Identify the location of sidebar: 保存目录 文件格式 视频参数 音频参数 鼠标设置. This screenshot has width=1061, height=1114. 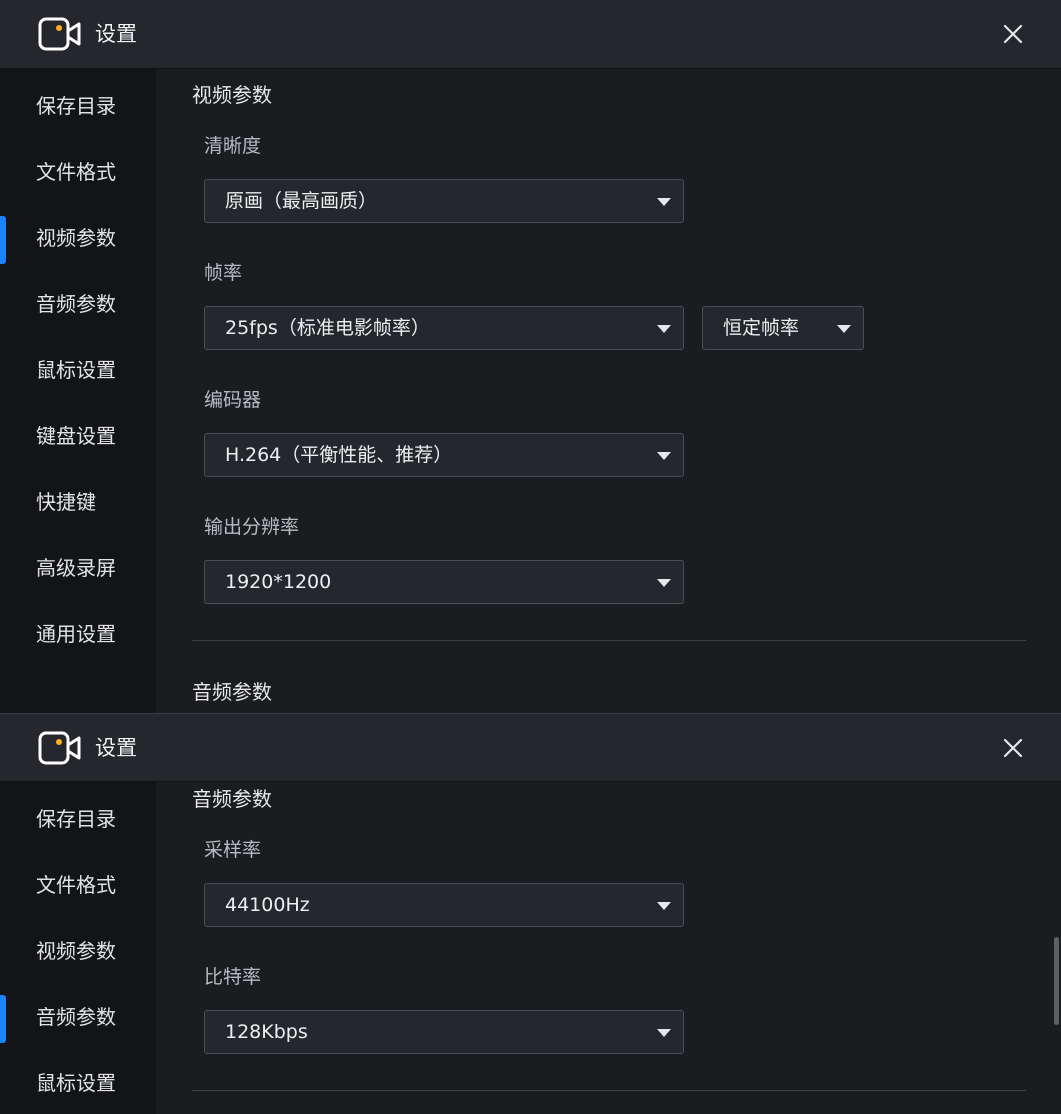
(78, 948).